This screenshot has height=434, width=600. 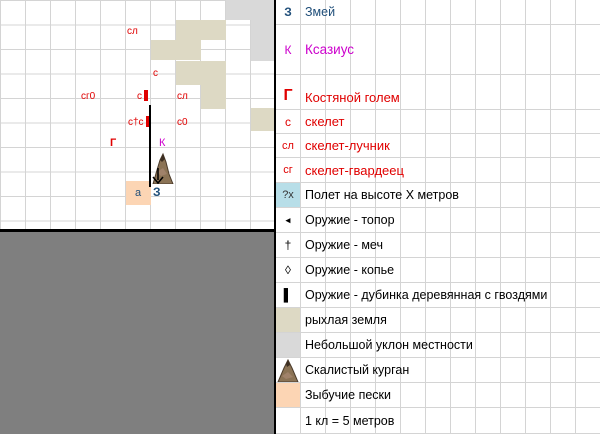 I want to click on legend-text: Костяной голем, so click(x=352, y=97).